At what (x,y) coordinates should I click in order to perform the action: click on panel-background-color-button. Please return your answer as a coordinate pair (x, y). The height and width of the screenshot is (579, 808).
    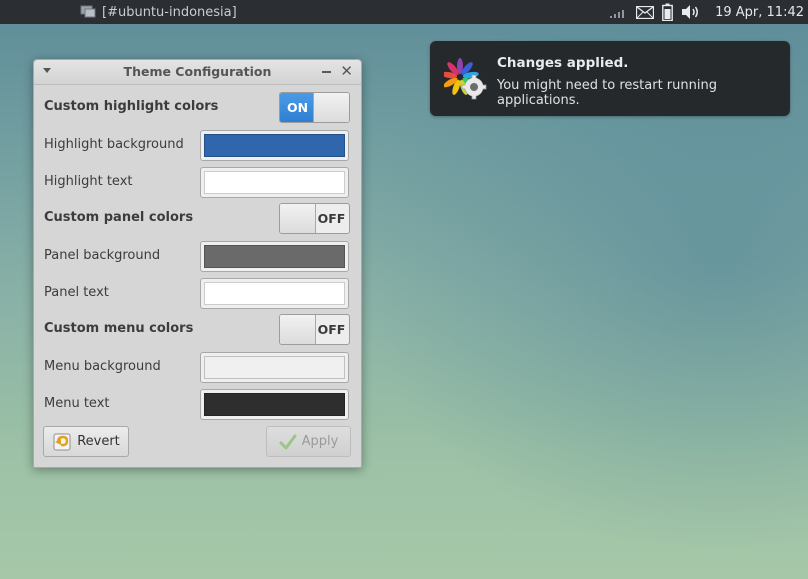
    Looking at the image, I should click on (274, 256).